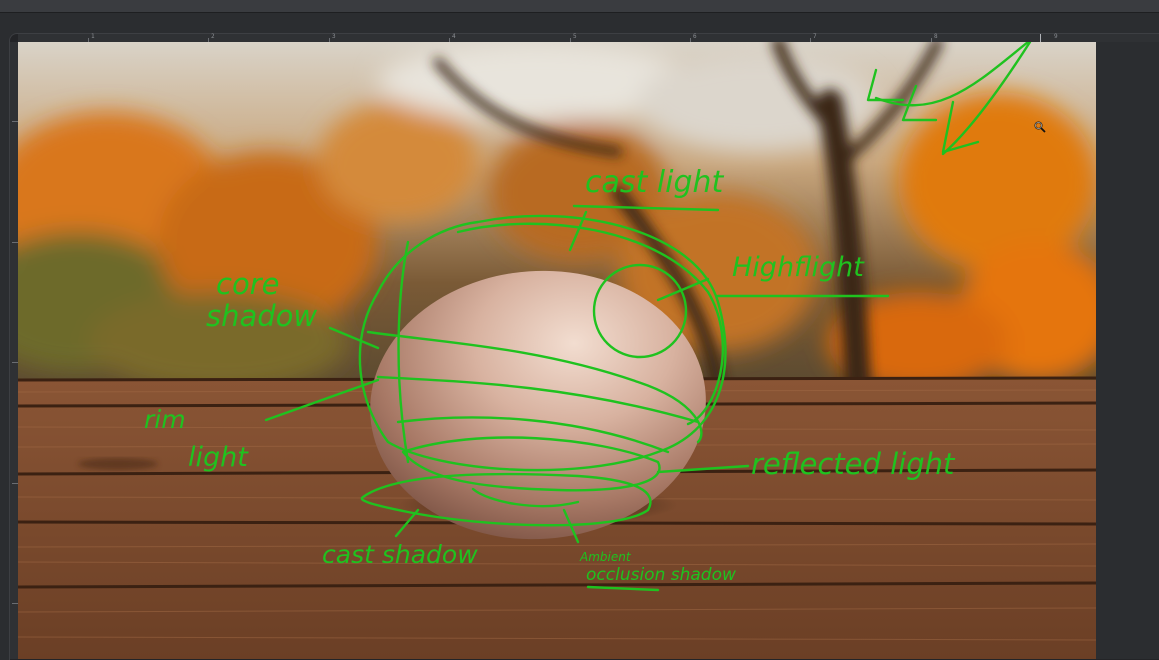 This screenshot has width=1159, height=660. What do you see at coordinates (218, 457) in the screenshot?
I see `label-rim-light-line2: light` at bounding box center [218, 457].